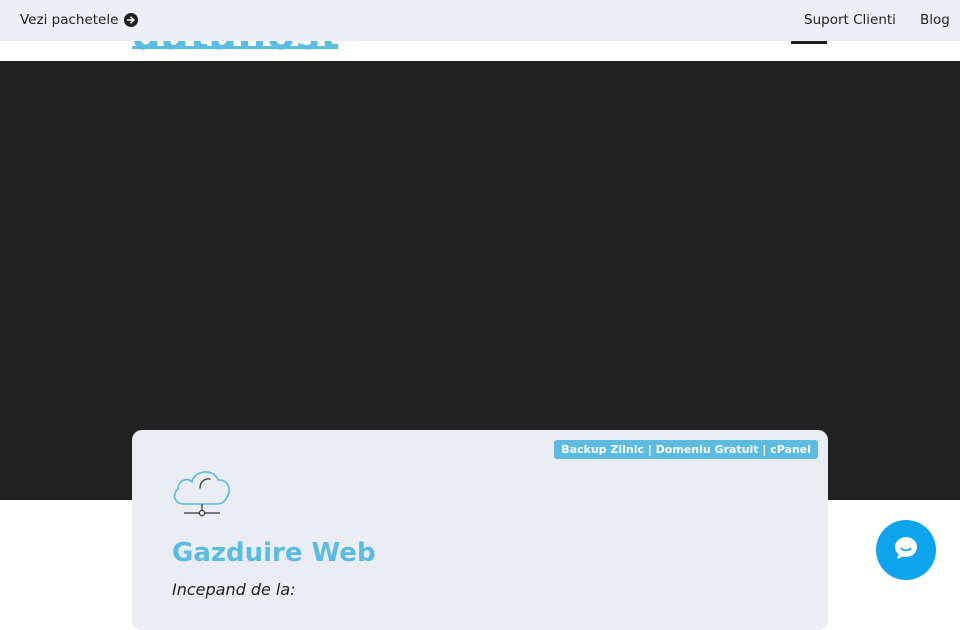  I want to click on features-badge: Backup Zilnic | Domeniu Gratuit | cPanel, so click(686, 449).